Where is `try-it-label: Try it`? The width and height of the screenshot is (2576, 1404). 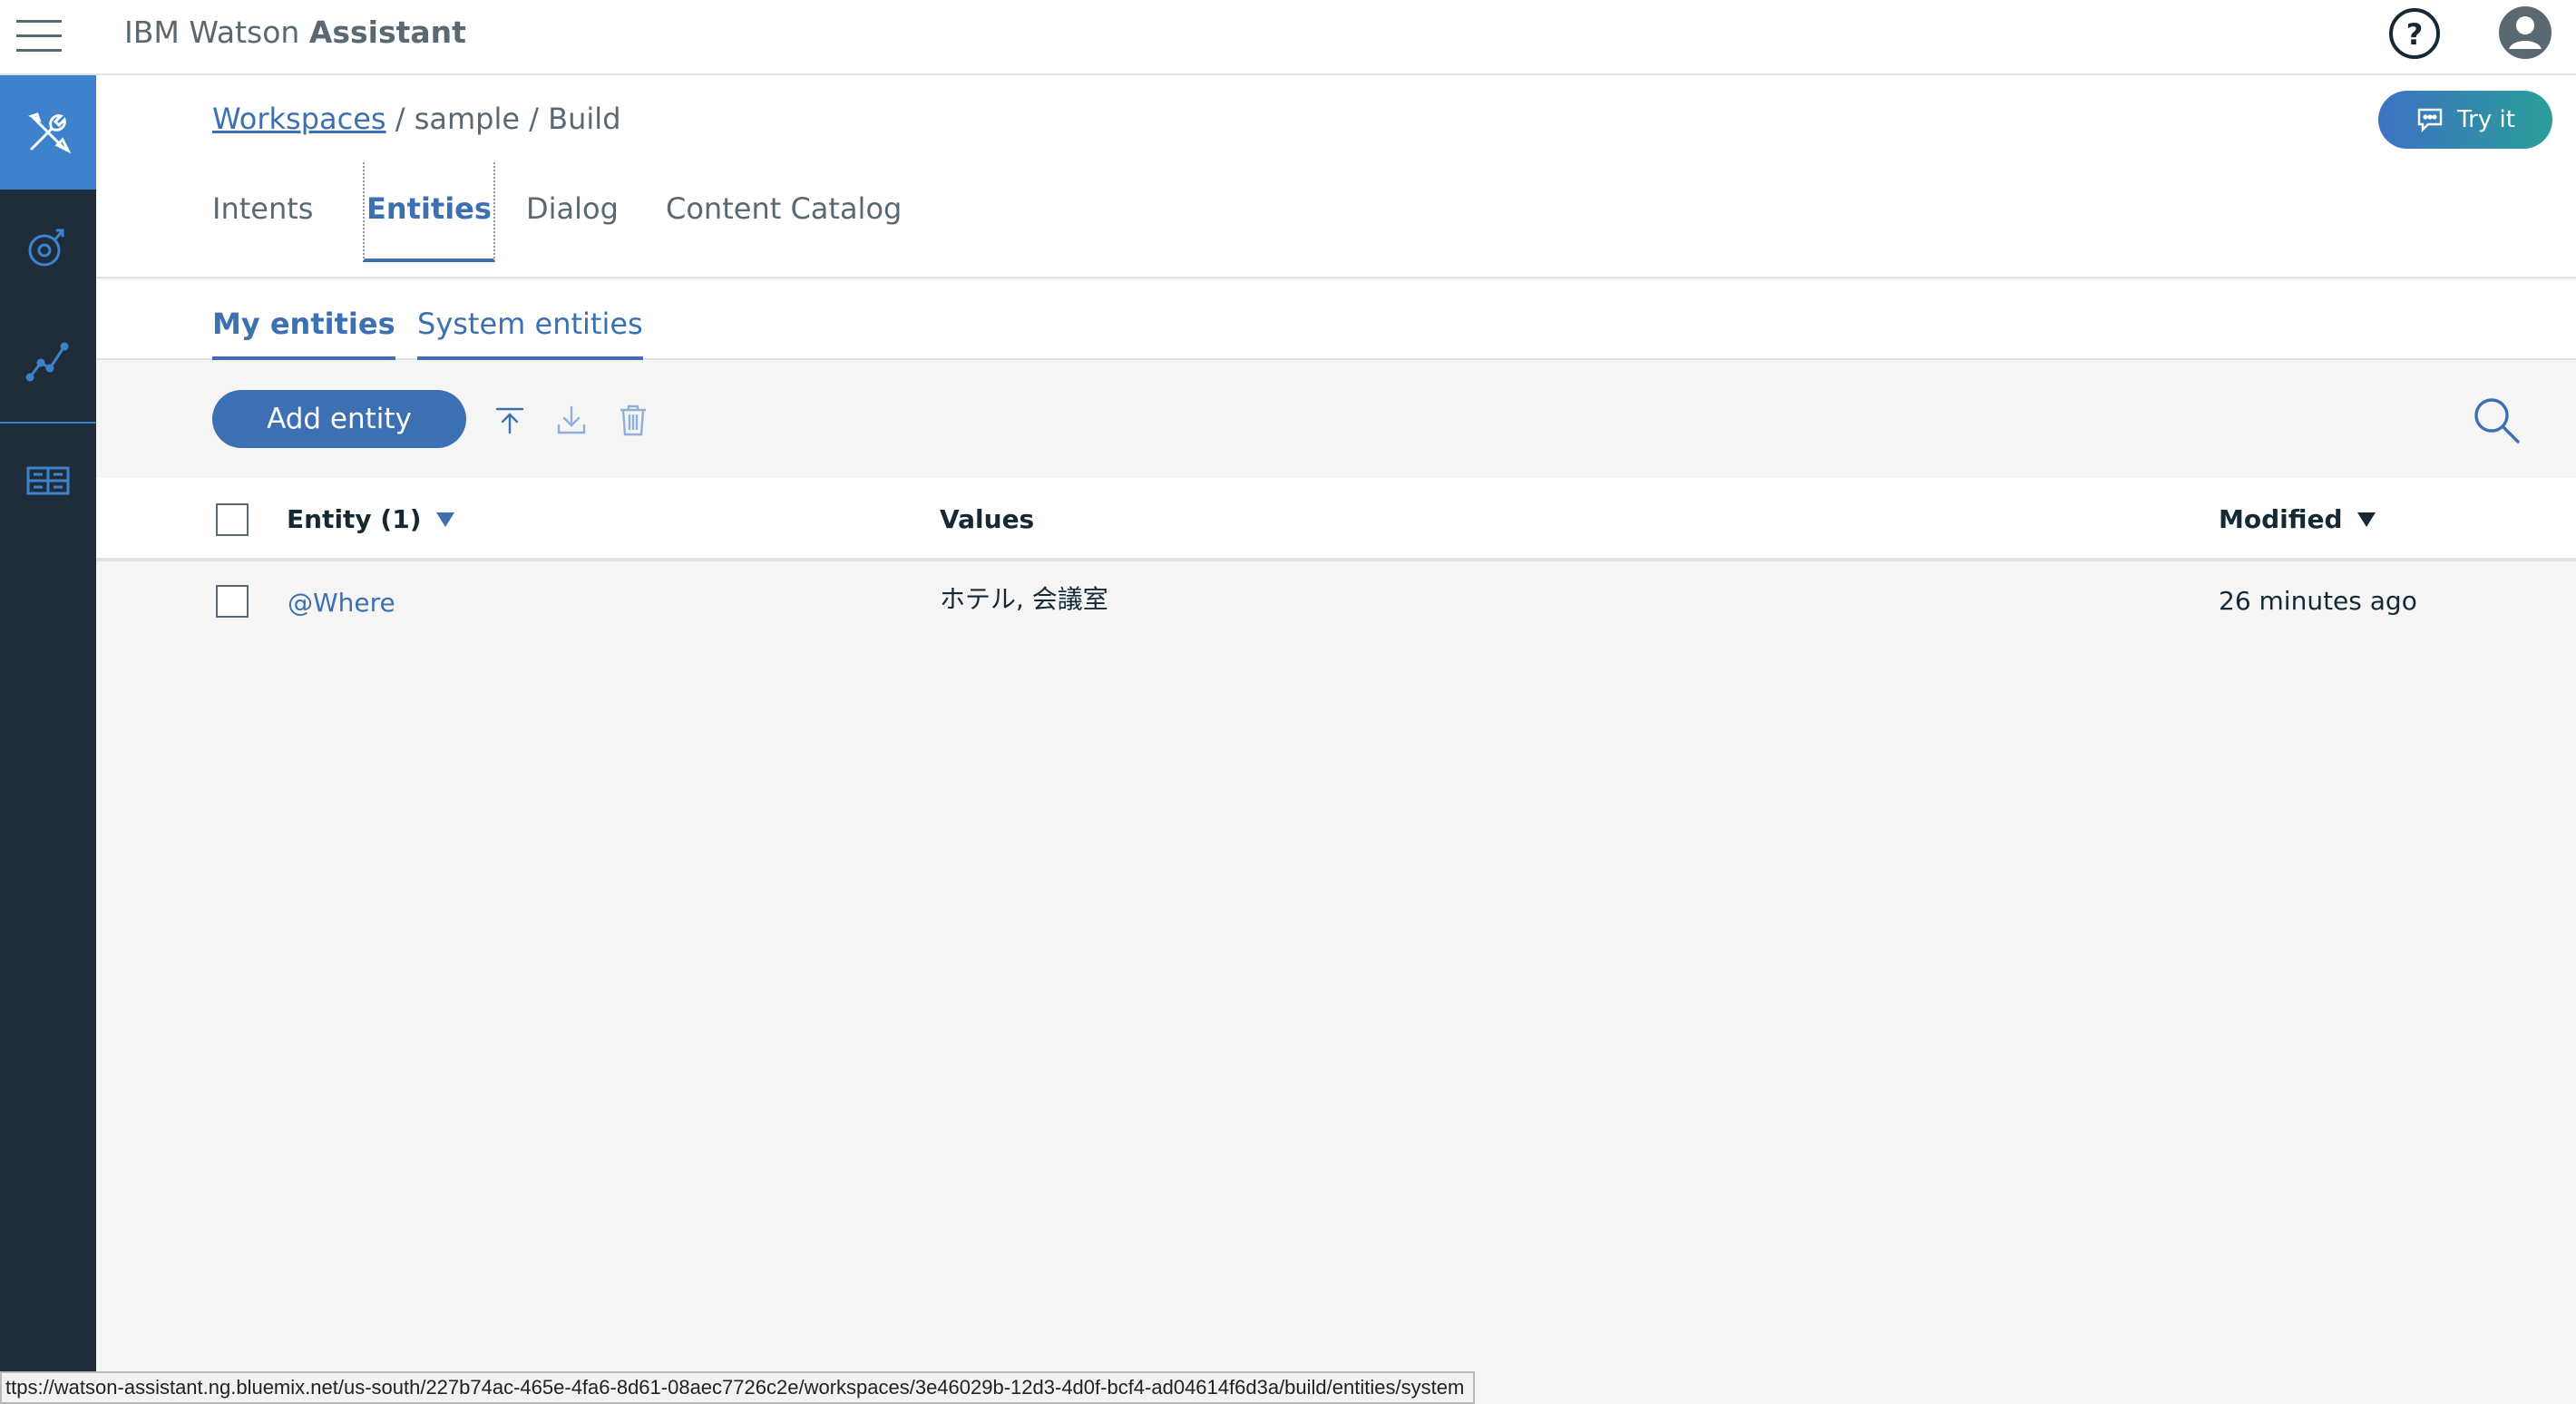 try-it-label: Try it is located at coordinates (2486, 120).